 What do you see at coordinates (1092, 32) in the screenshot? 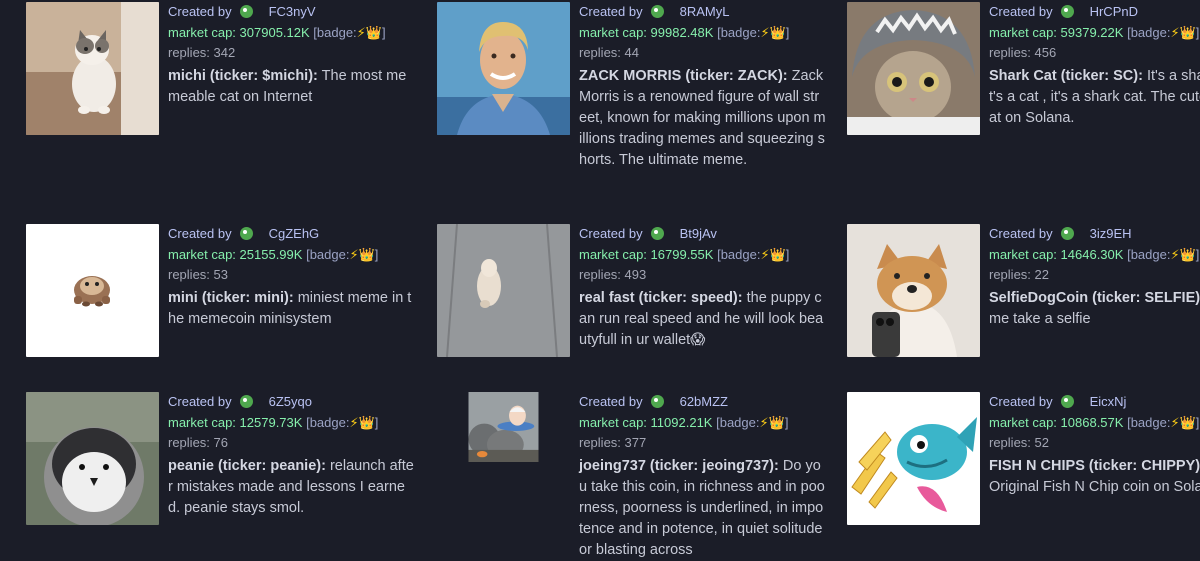
I see `market-cap-value: 59379.22K` at bounding box center [1092, 32].